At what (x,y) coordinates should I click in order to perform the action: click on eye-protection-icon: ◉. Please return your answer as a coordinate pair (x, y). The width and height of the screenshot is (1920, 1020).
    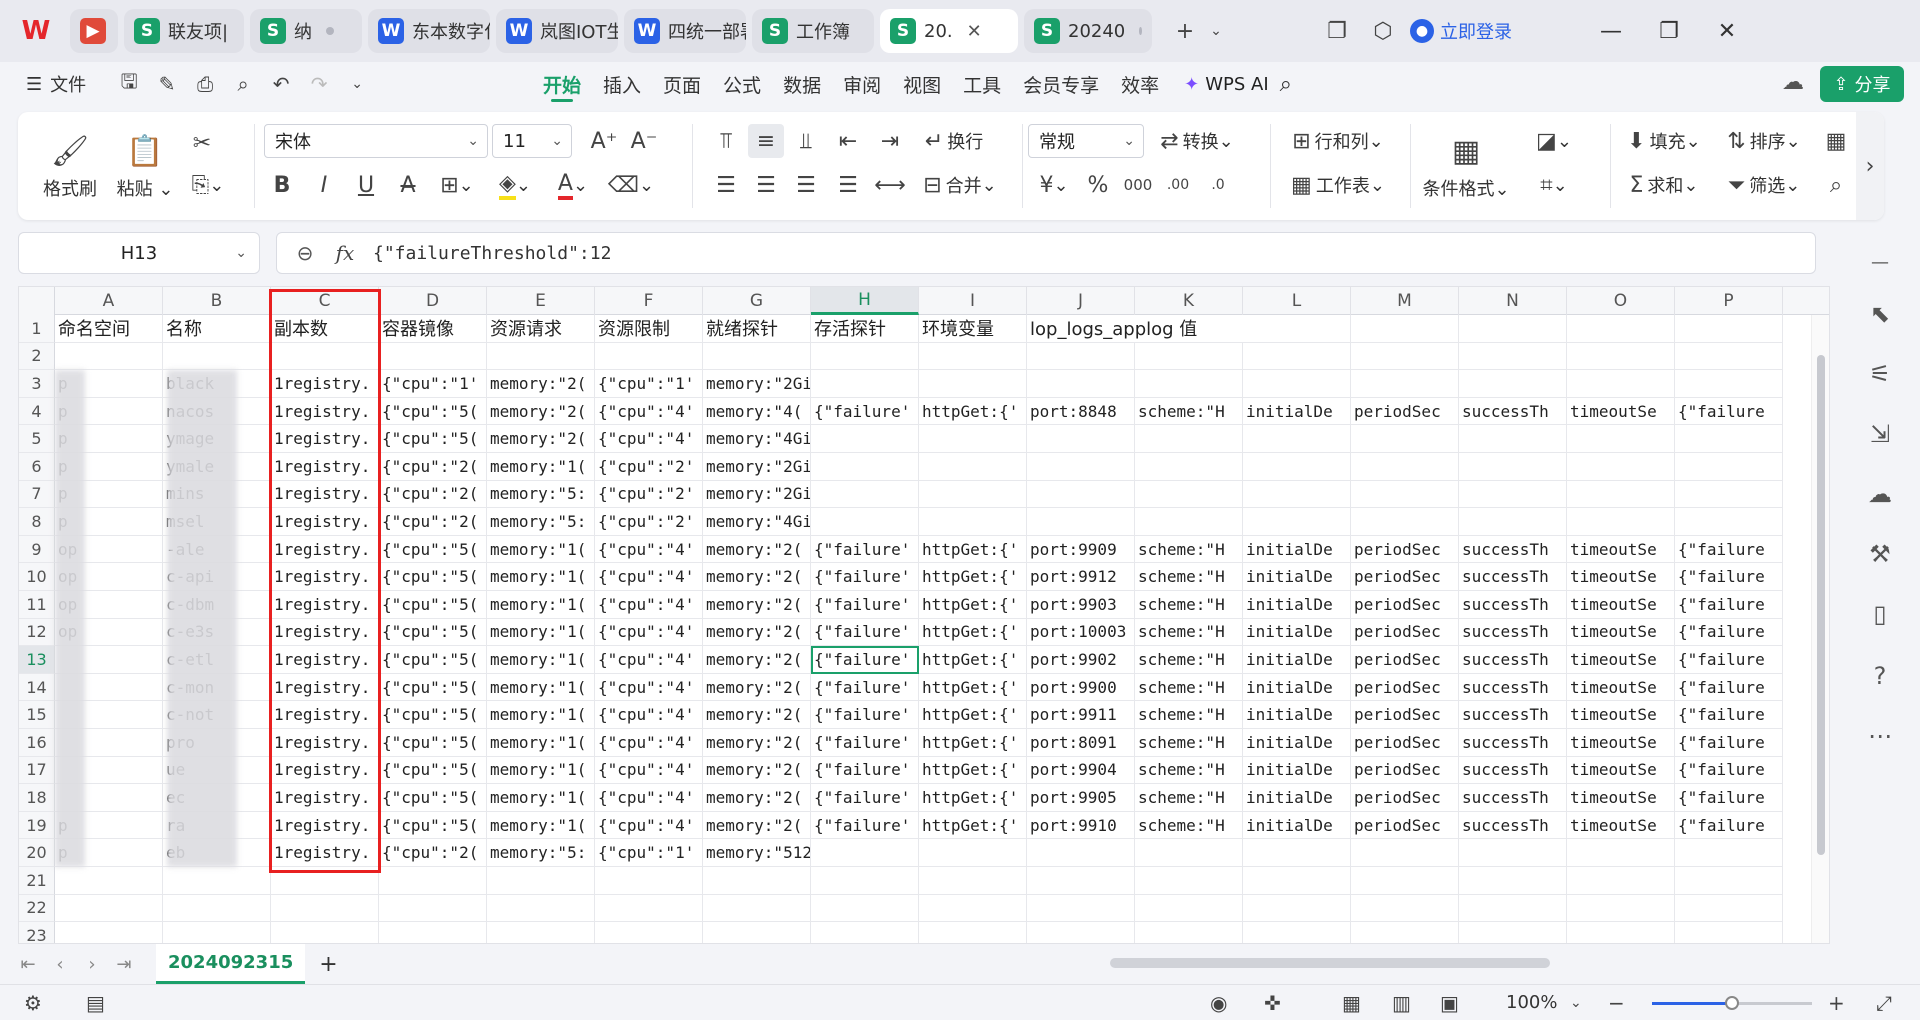
    Looking at the image, I should click on (1218, 1003).